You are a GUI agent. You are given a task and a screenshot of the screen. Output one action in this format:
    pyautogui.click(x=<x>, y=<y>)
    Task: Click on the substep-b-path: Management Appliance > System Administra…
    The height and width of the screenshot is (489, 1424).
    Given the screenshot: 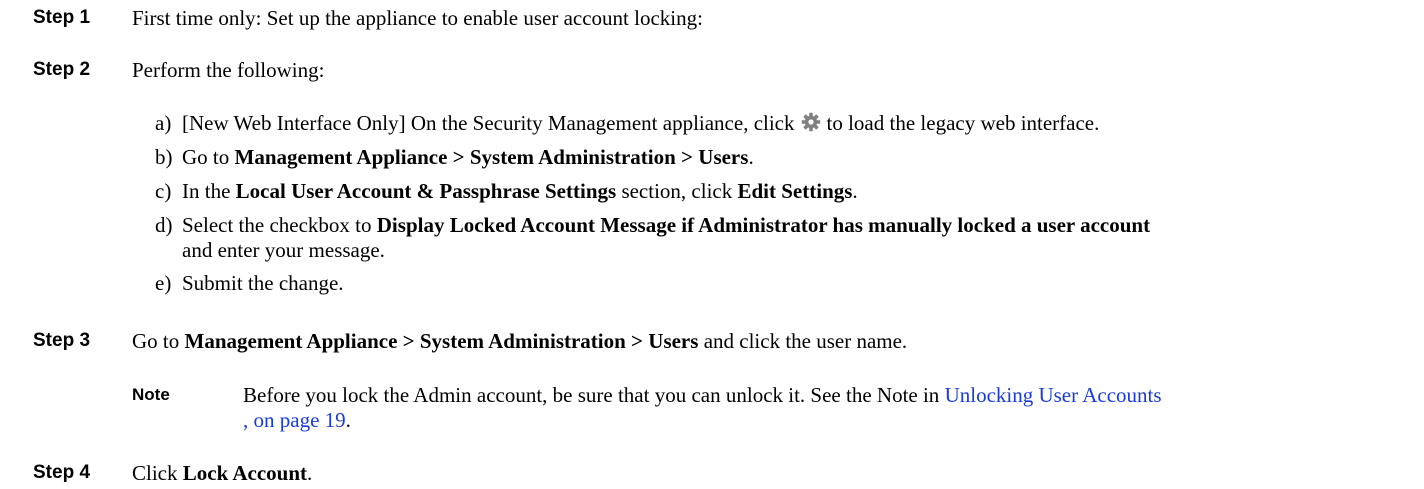 What is the action you would take?
    pyautogui.click(x=491, y=157)
    